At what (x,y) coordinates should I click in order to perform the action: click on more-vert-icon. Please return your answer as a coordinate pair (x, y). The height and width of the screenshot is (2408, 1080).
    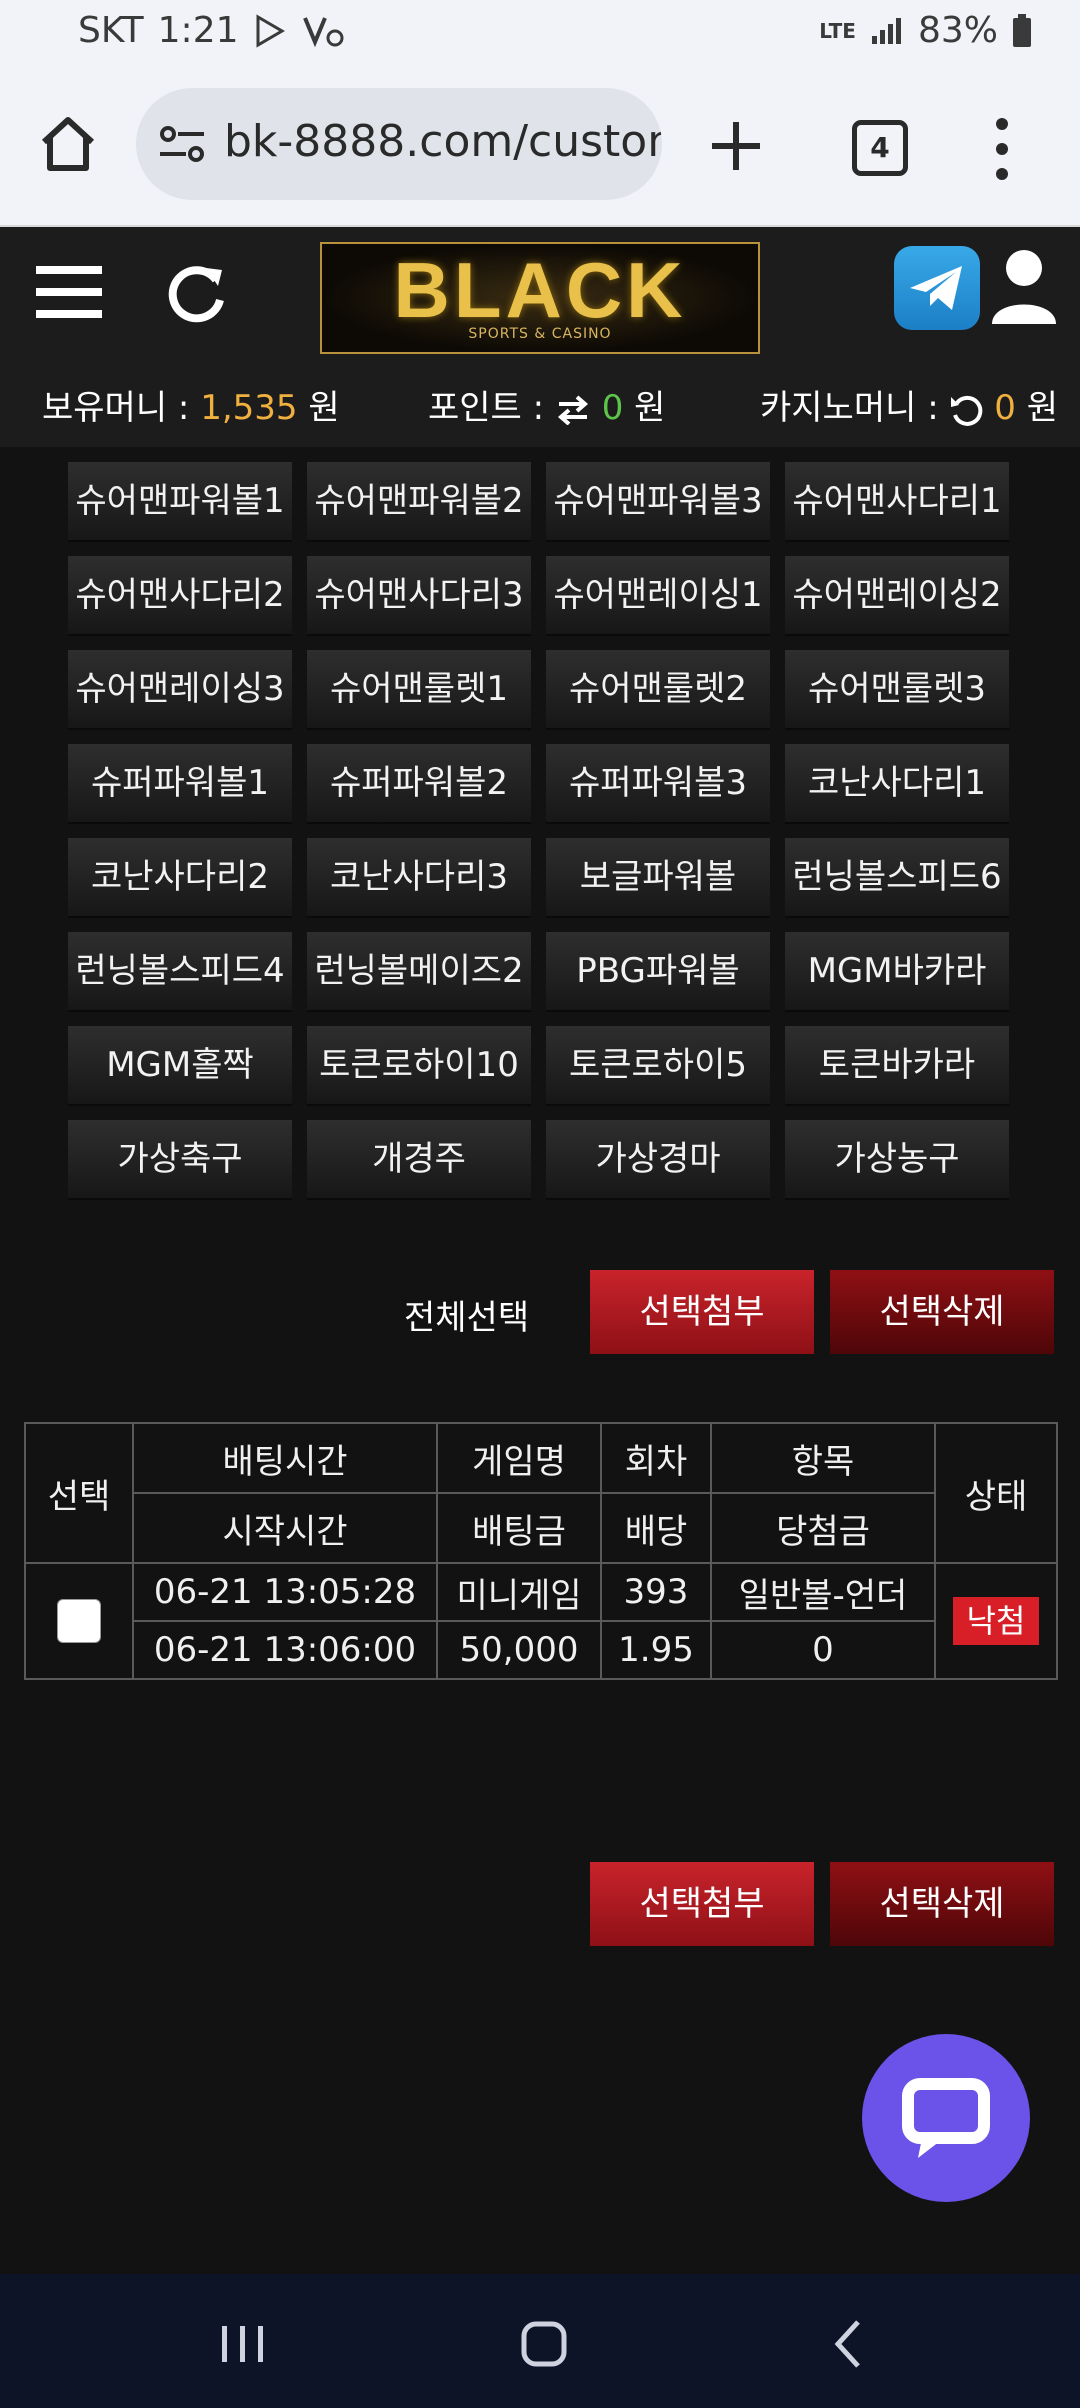
    Looking at the image, I should click on (1002, 149).